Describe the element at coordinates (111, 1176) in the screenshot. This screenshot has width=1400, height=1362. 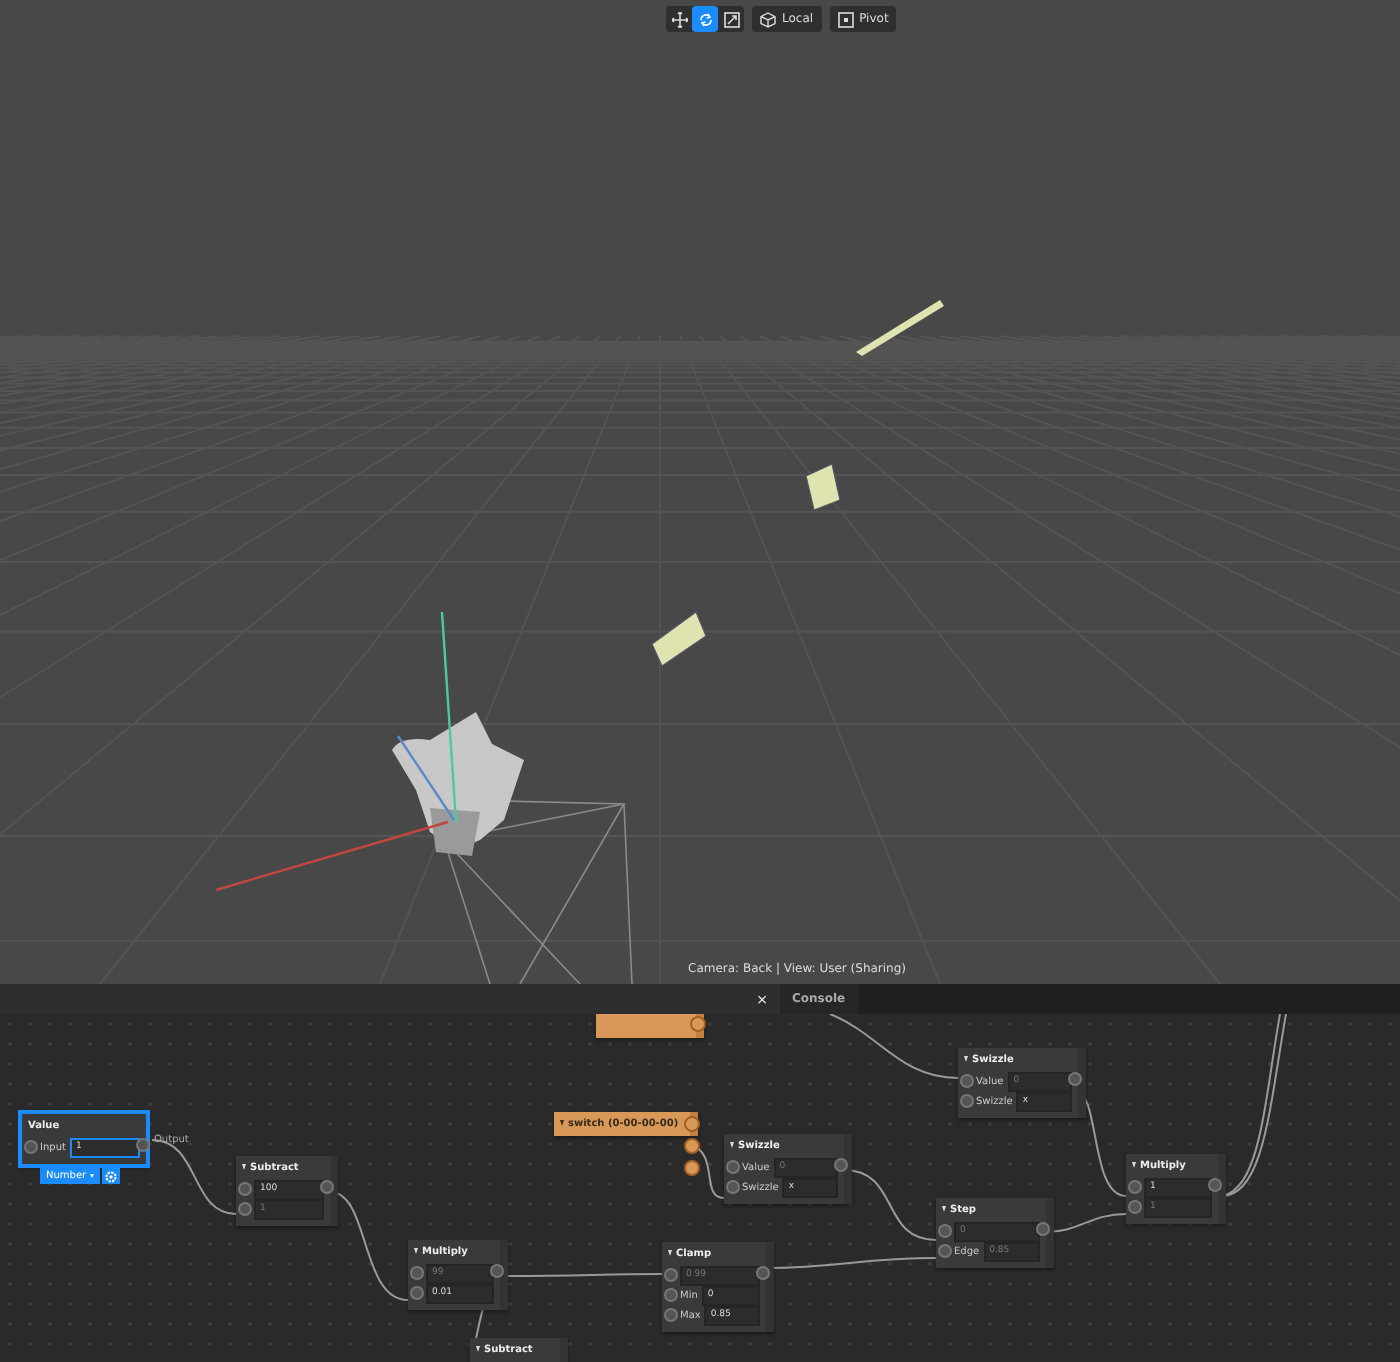
I see `settings-button` at that location.